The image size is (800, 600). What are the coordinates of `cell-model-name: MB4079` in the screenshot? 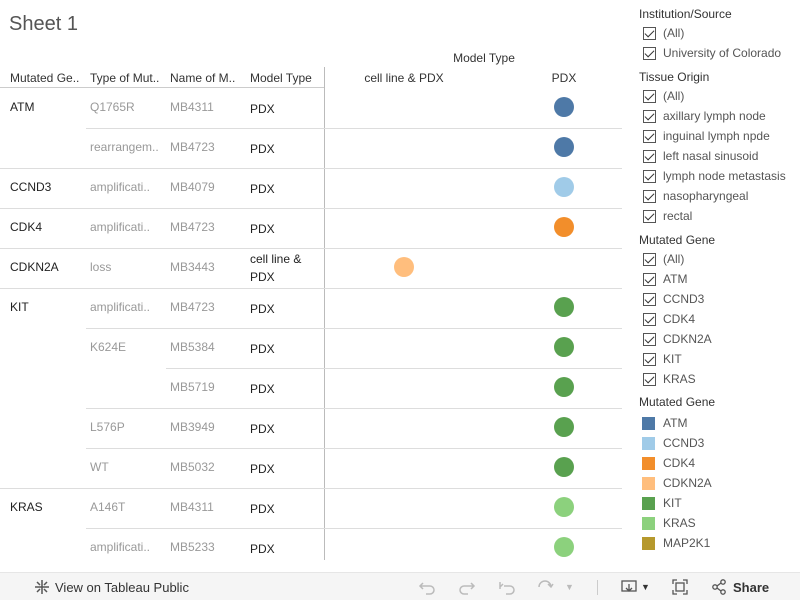 It's located at (208, 187).